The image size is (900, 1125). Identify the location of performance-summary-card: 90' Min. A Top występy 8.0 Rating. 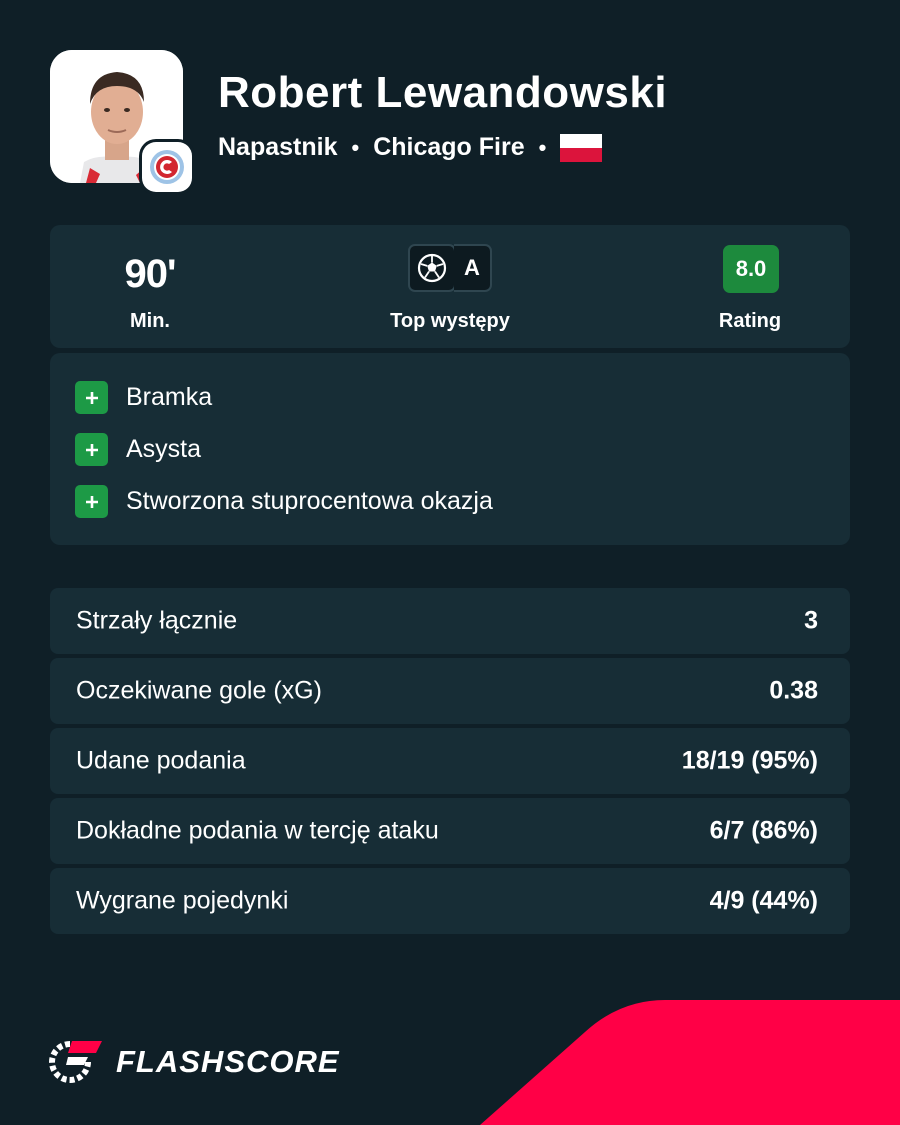
(450, 286).